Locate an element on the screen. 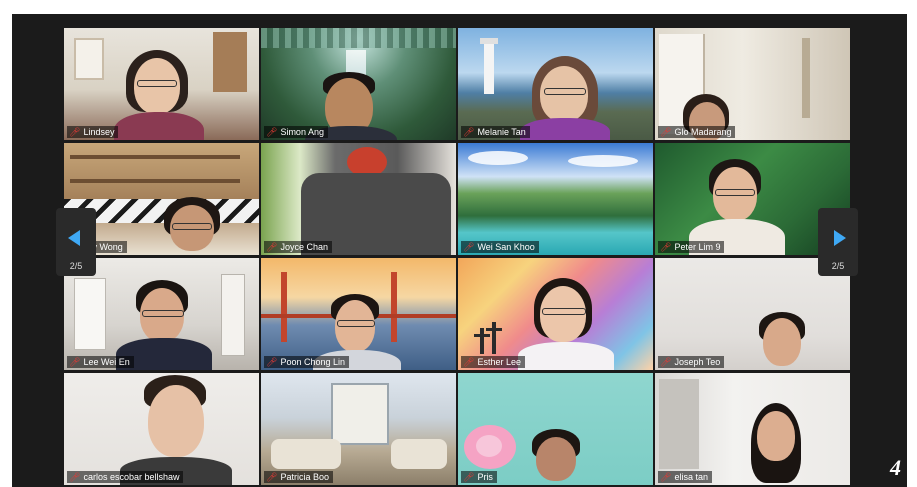  name-label: 🎤︎ Lee Wei En is located at coordinates (100, 362).